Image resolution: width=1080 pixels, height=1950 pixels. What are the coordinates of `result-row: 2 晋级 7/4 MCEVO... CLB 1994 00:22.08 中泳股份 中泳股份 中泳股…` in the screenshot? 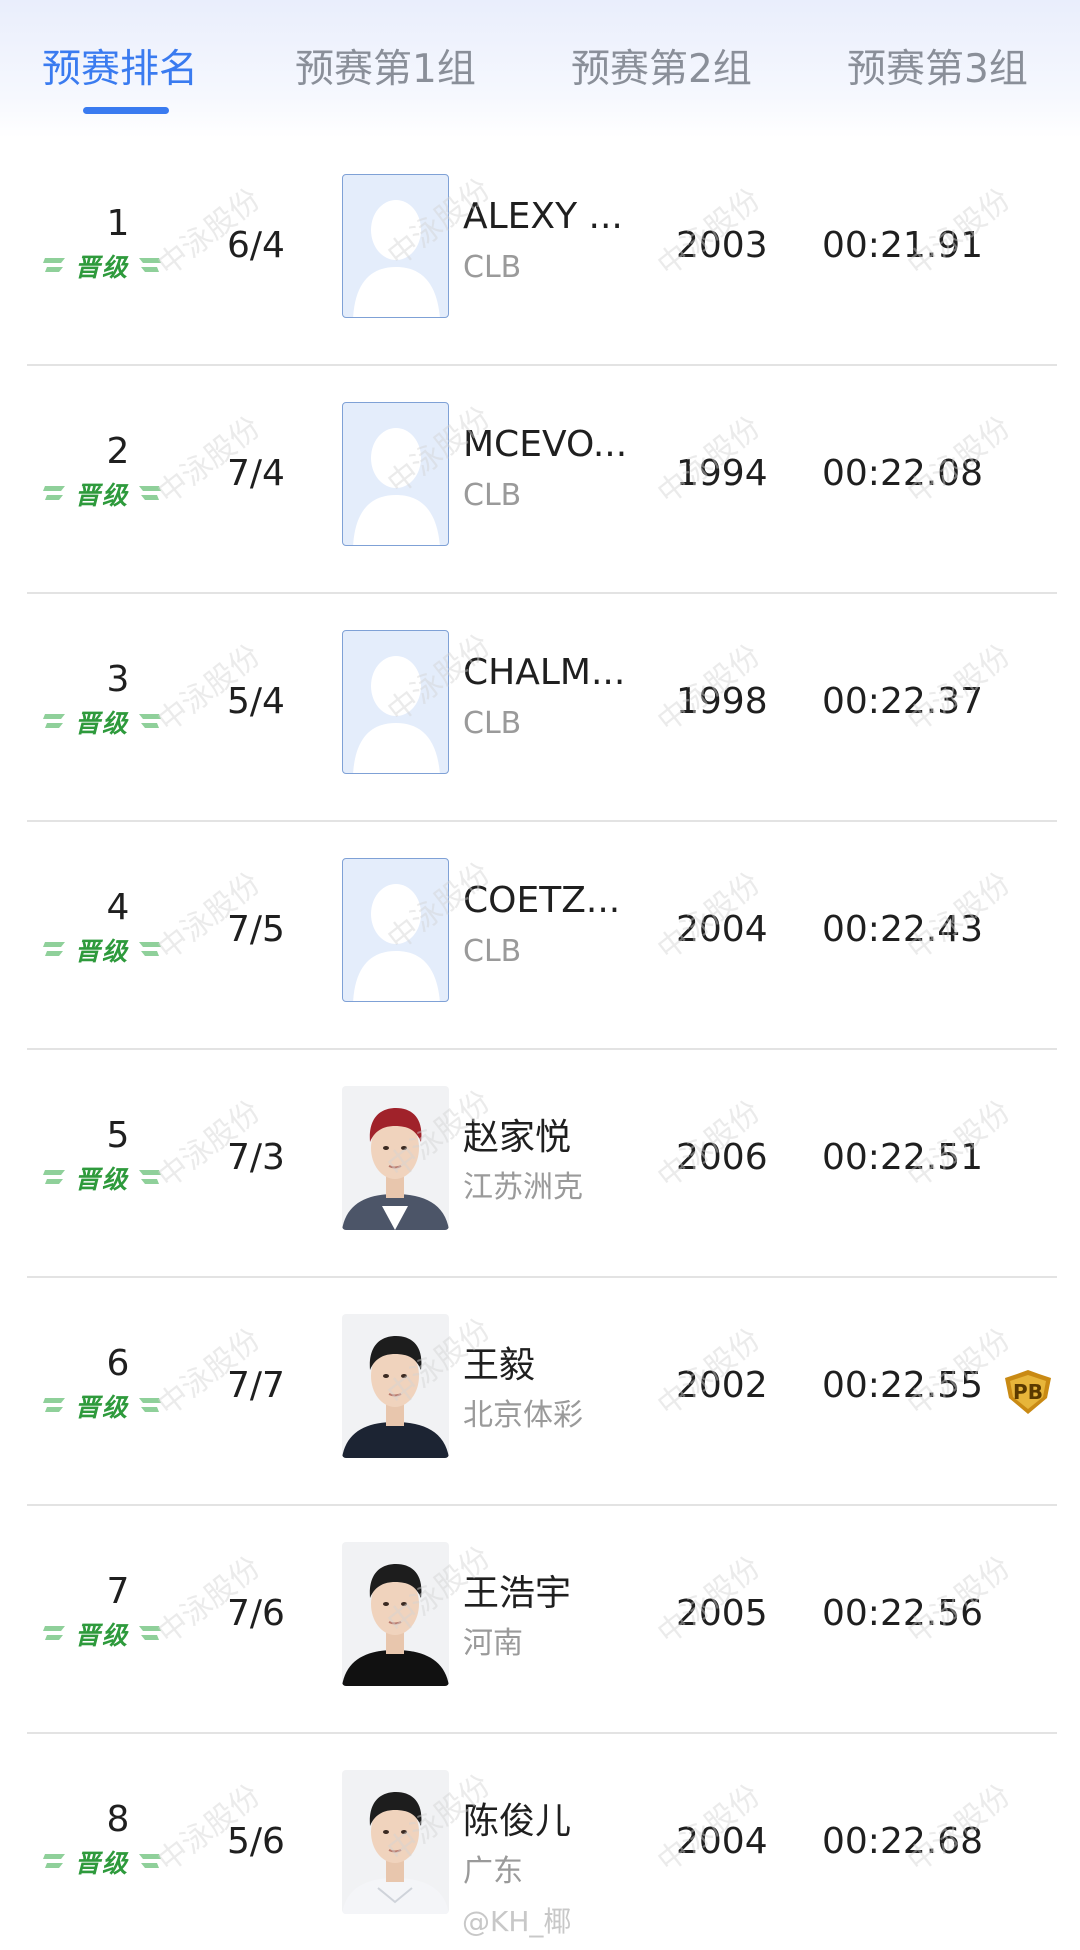 It's located at (542, 480).